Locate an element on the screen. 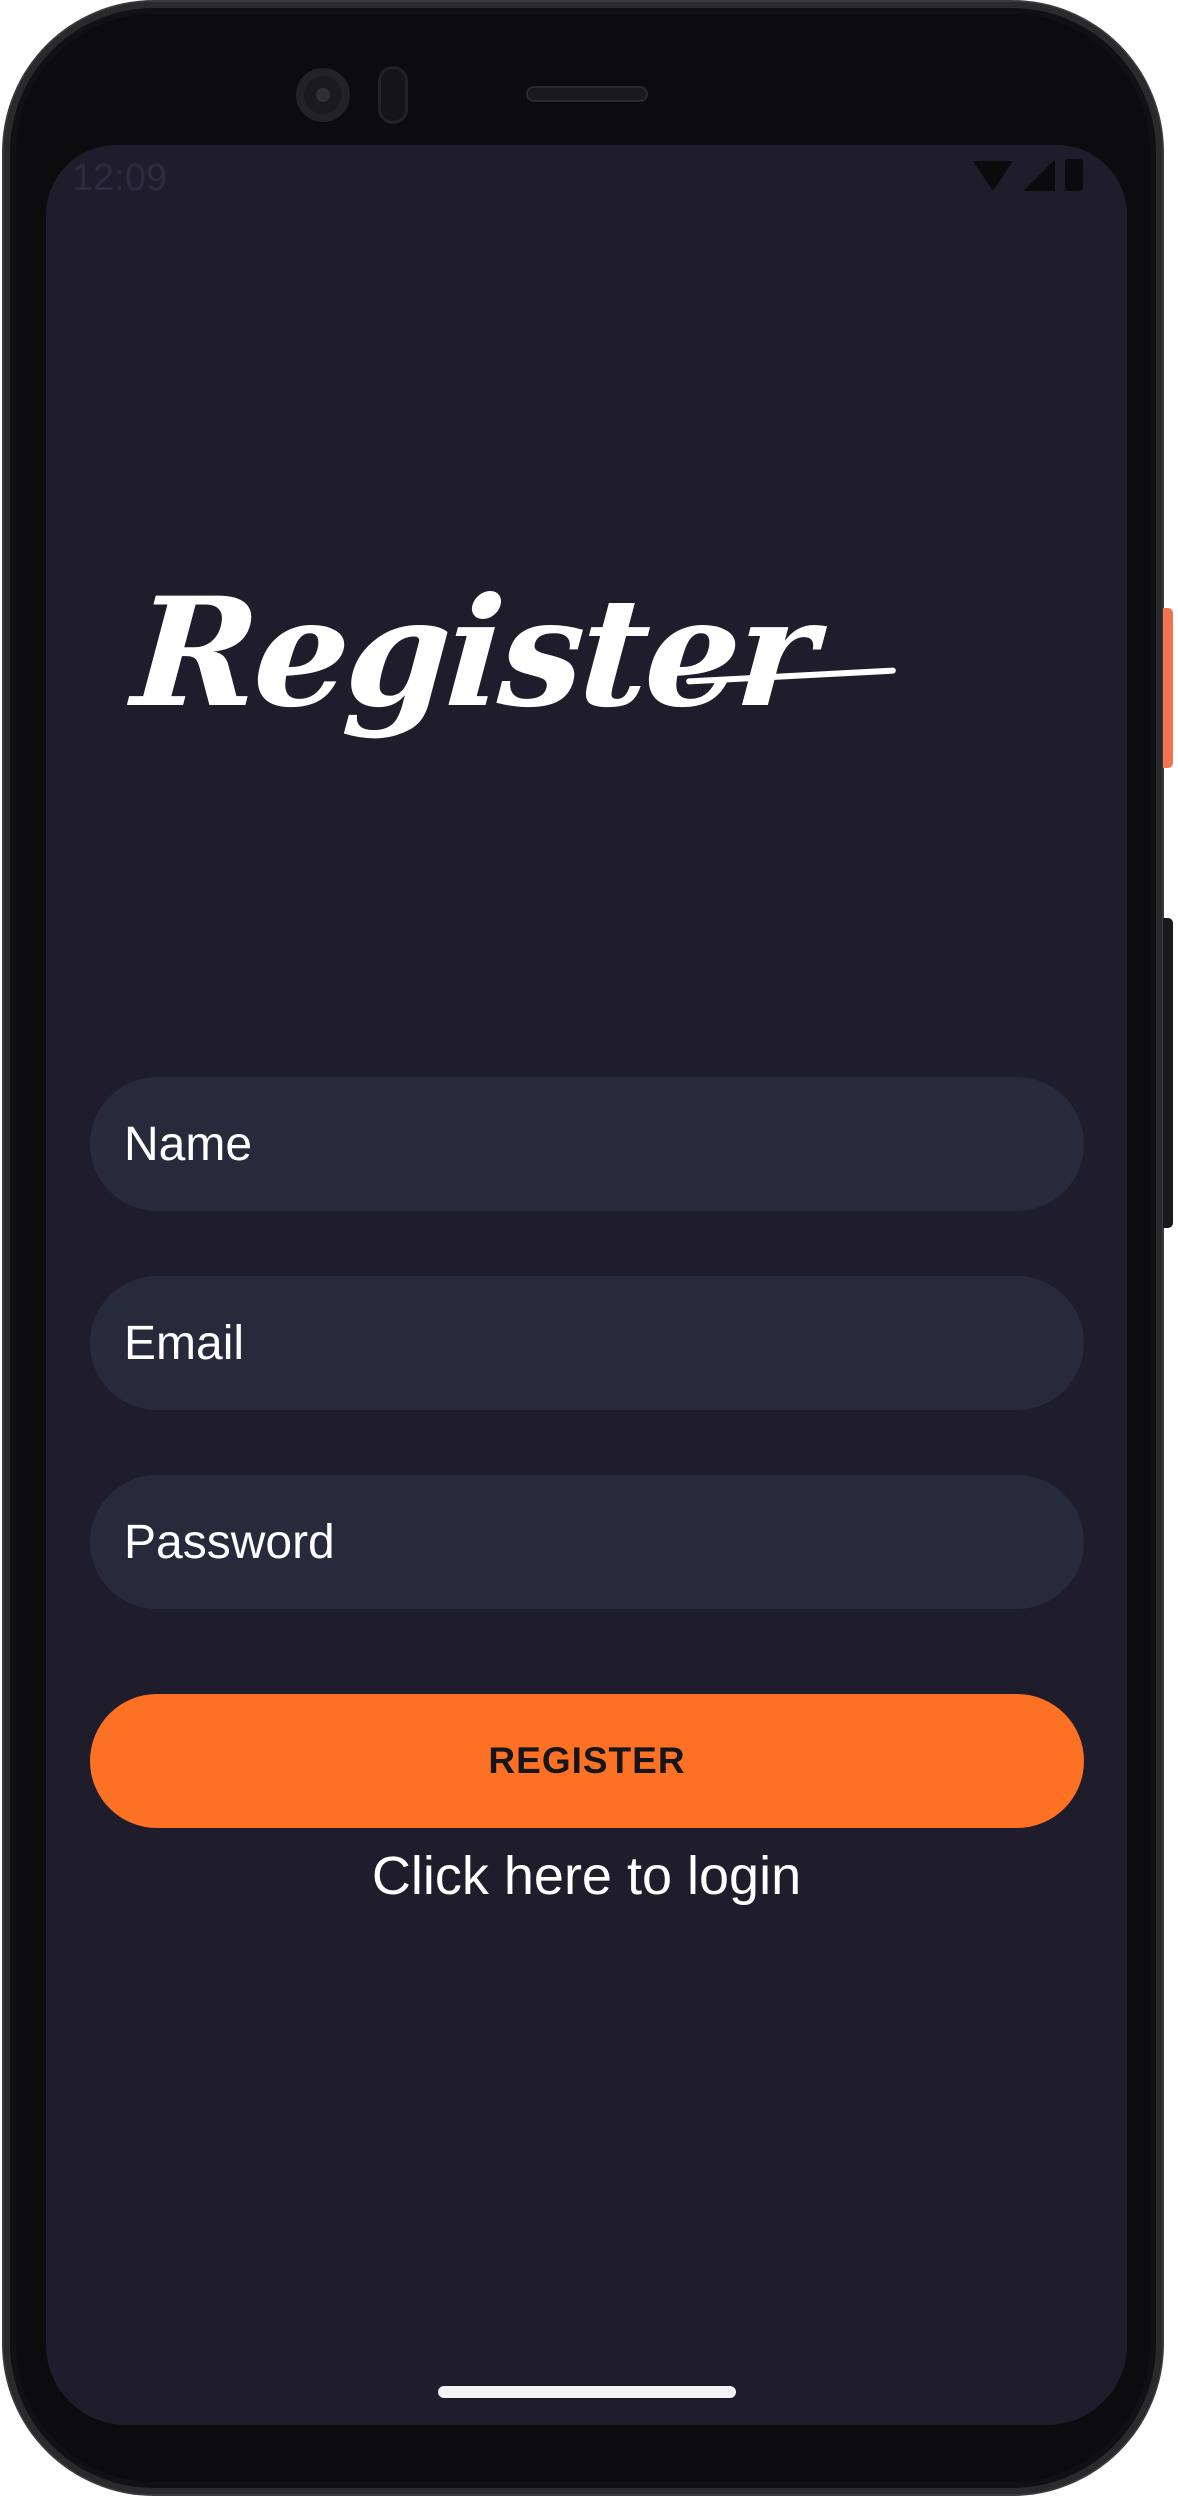 This screenshot has height=2498, width=1178. password-field is located at coordinates (587, 1542).